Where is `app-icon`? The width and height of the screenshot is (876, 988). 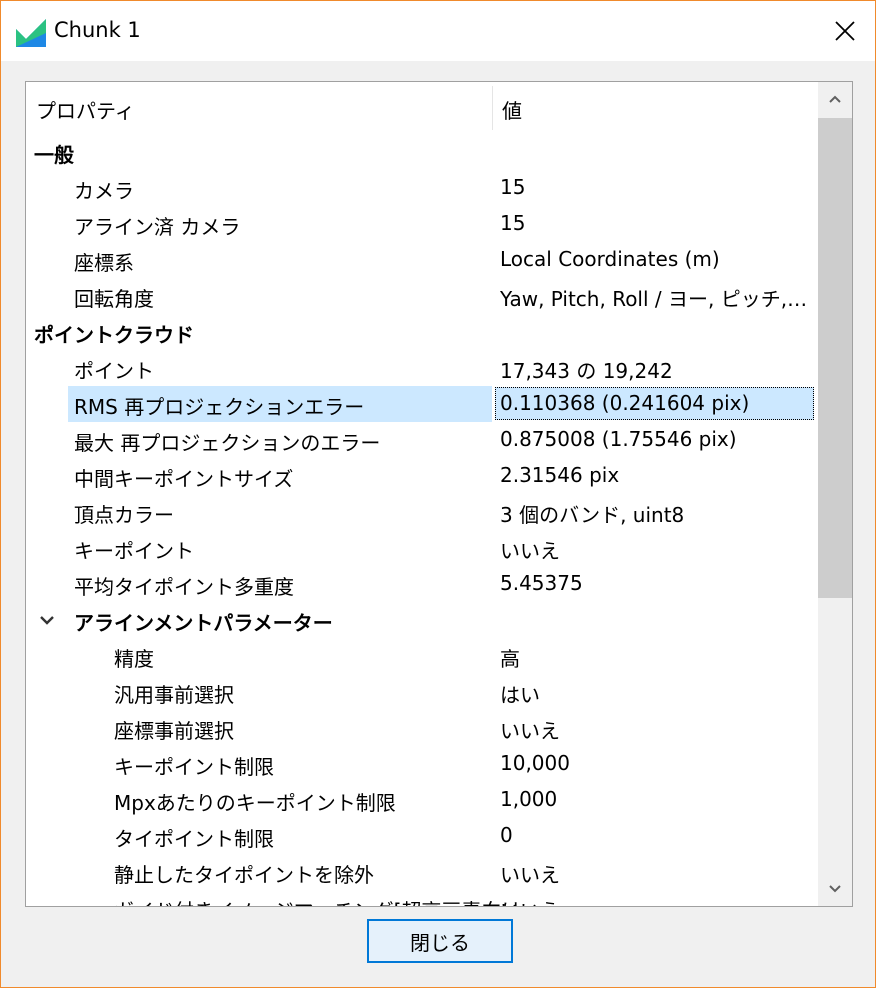 app-icon is located at coordinates (31, 33).